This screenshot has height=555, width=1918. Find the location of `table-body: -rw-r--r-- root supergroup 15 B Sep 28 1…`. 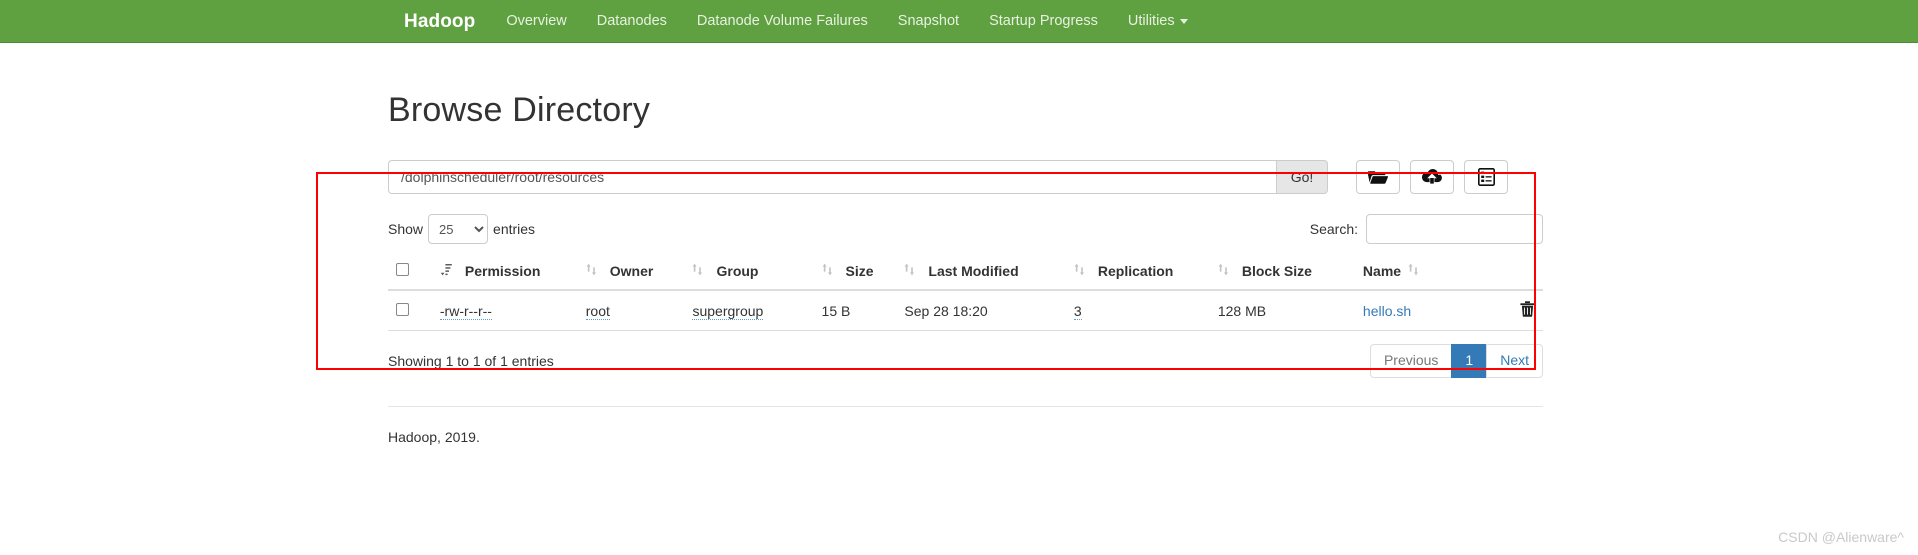

table-body: -rw-r--r-- root supergroup 15 B Sep 28 1… is located at coordinates (965, 310).